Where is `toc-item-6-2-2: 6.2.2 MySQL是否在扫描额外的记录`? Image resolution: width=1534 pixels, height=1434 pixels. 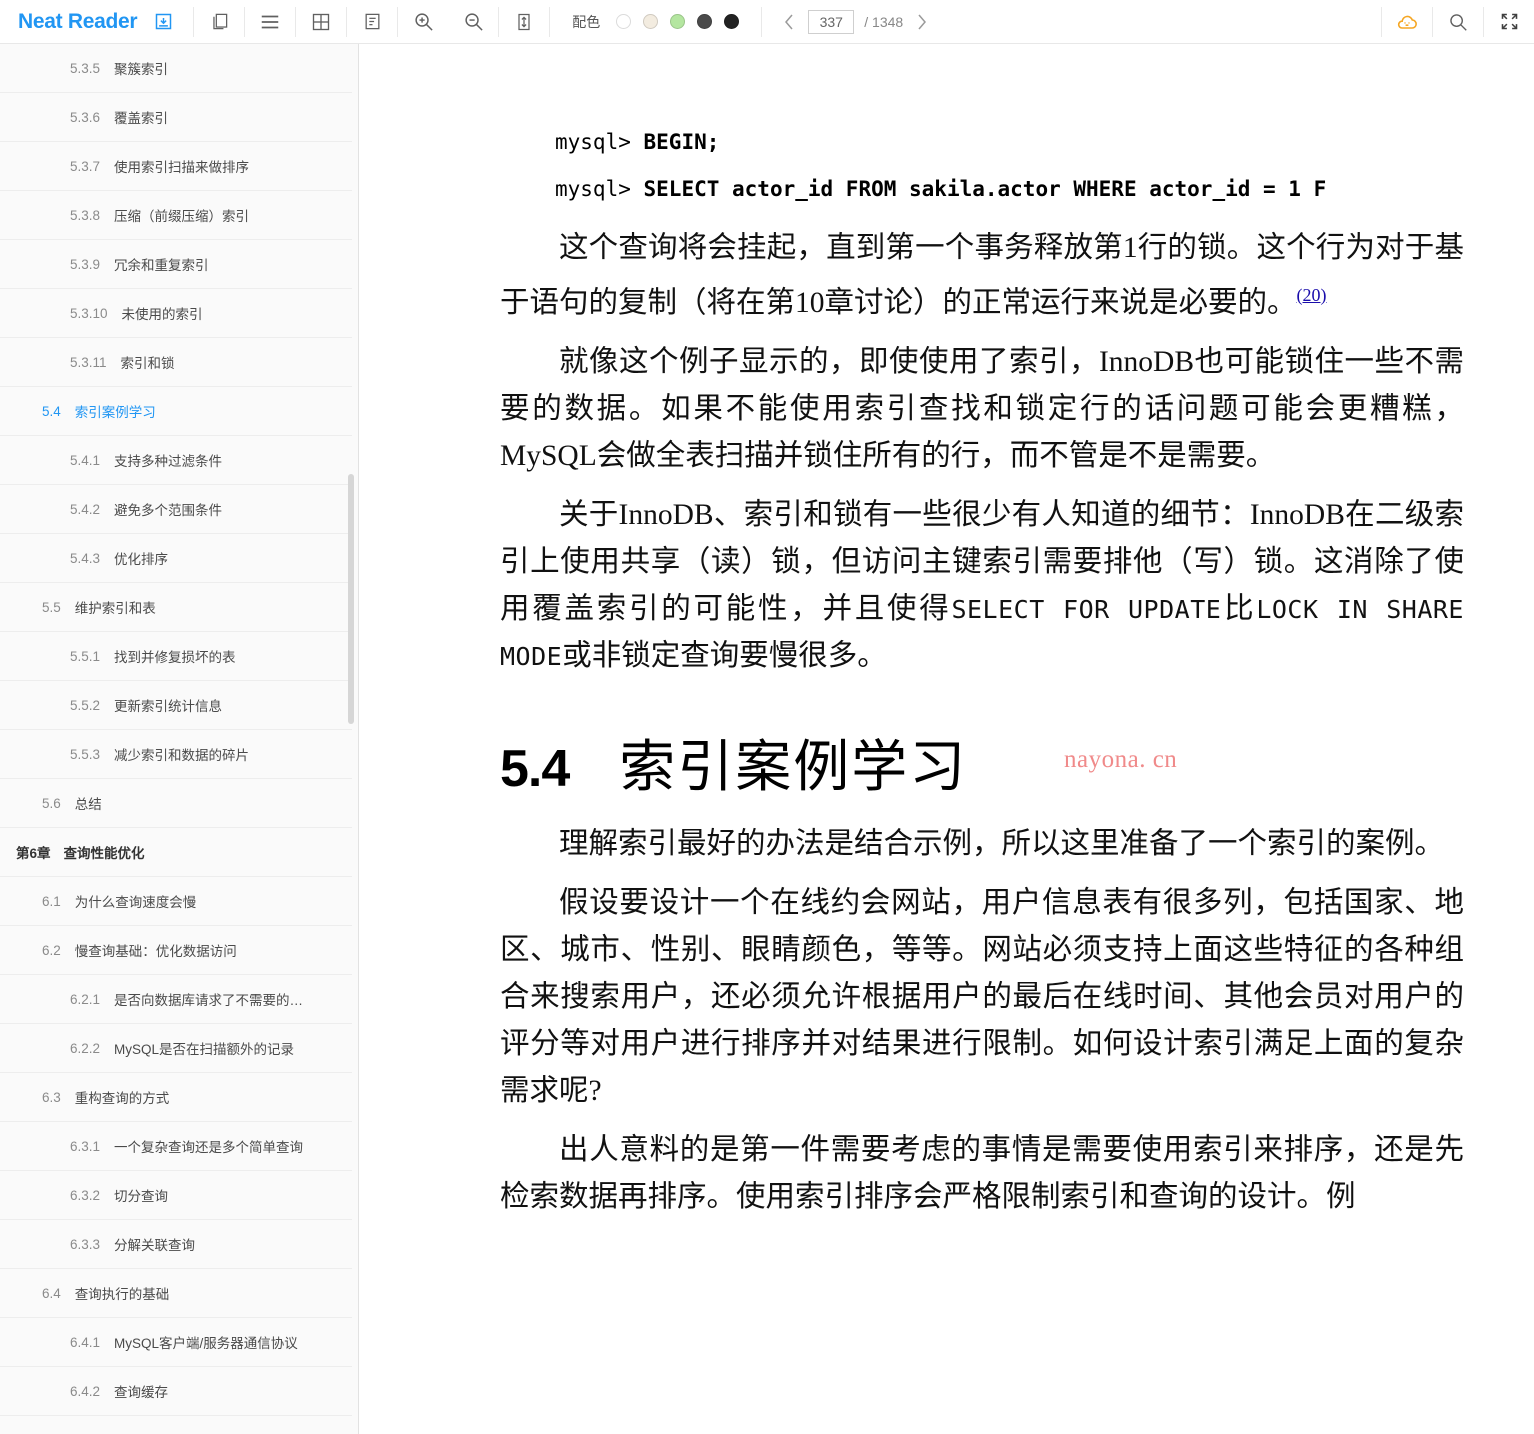 toc-item-6-2-2: 6.2.2 MySQL是否在扫描额外的记录 is located at coordinates (176, 1048).